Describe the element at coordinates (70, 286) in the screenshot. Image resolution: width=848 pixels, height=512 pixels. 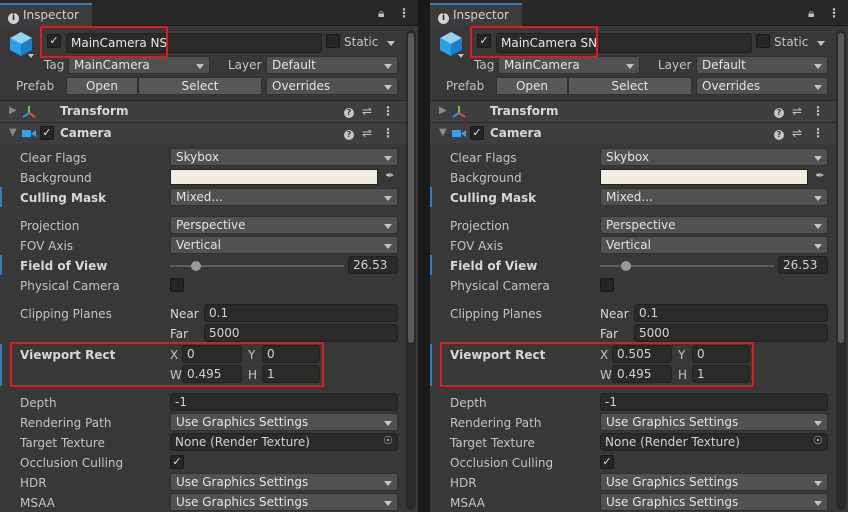
I see `physical-camera-label: Physical Camera` at that location.